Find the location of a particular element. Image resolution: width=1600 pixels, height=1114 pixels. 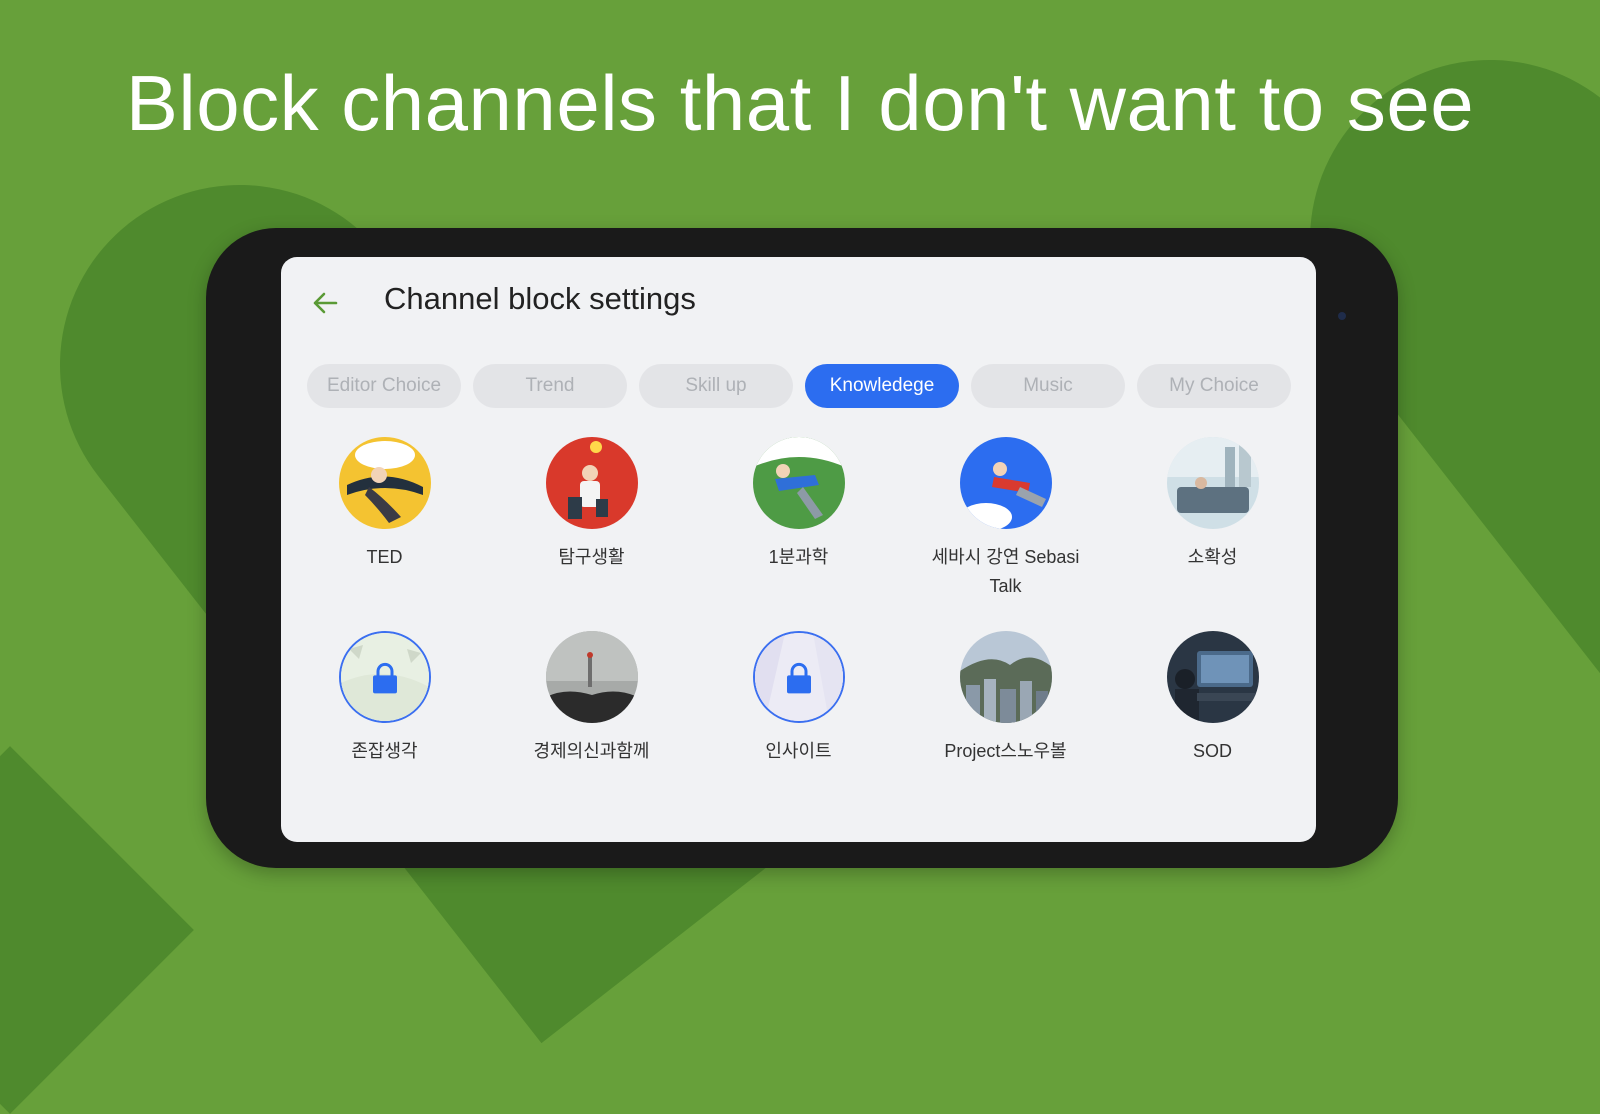

tab-music: Music is located at coordinates (1048, 386).